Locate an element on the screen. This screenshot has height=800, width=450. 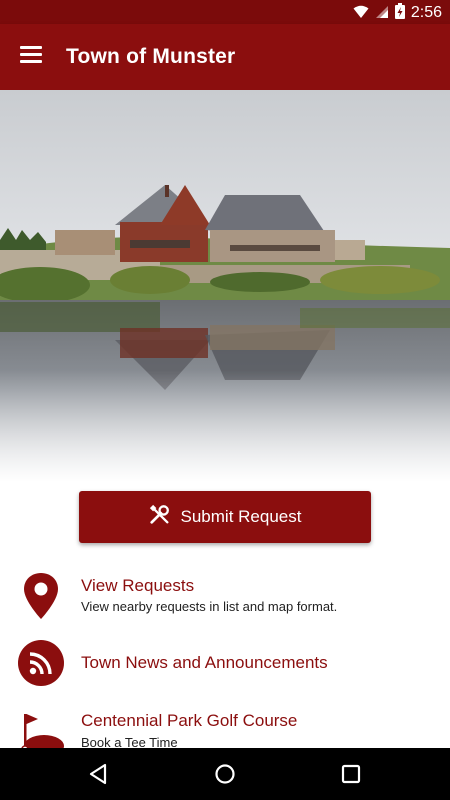
navigation-bar is located at coordinates (225, 774).